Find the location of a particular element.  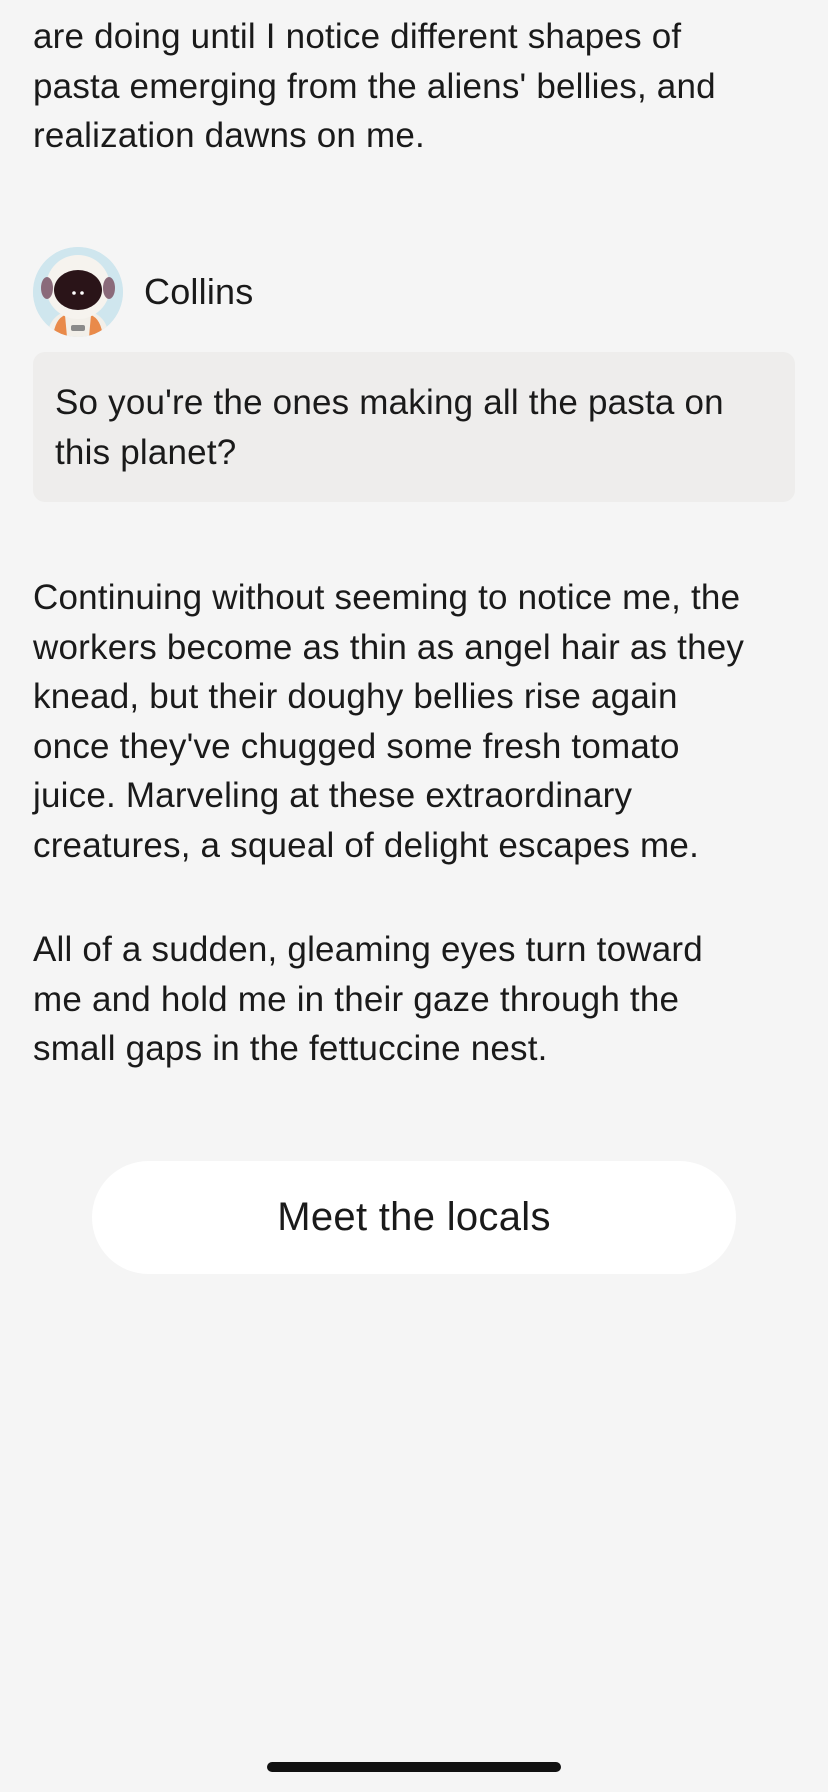

astronaut-avatar-icon is located at coordinates (78, 292).